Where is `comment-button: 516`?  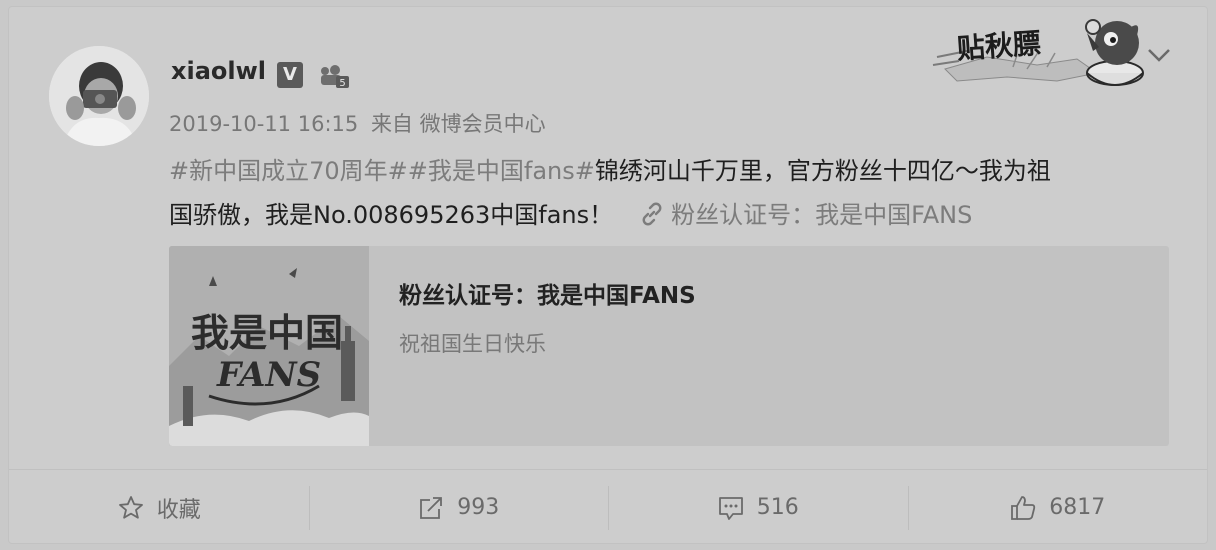 comment-button: 516 is located at coordinates (758, 506).